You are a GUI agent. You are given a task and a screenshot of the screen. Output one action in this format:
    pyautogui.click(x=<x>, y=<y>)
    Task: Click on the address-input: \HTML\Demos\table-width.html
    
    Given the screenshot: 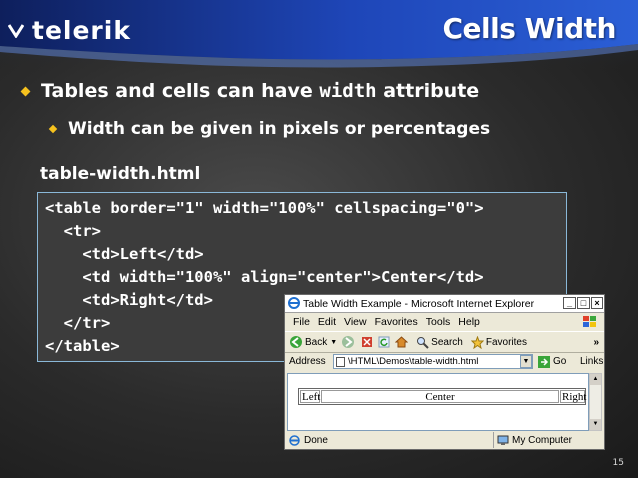 What is the action you would take?
    pyautogui.click(x=433, y=361)
    